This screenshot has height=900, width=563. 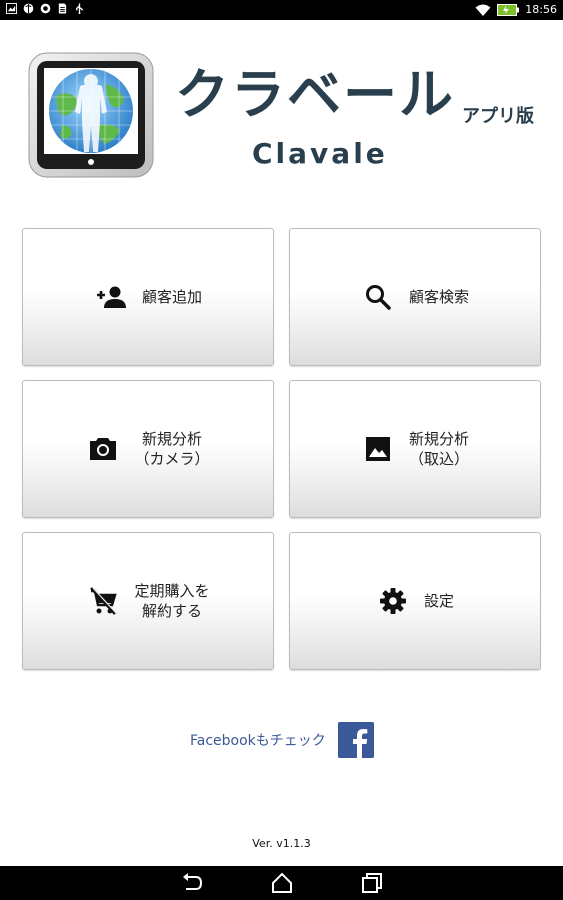 What do you see at coordinates (171, 297) in the screenshot?
I see `add-customer-label: 顧客追加` at bounding box center [171, 297].